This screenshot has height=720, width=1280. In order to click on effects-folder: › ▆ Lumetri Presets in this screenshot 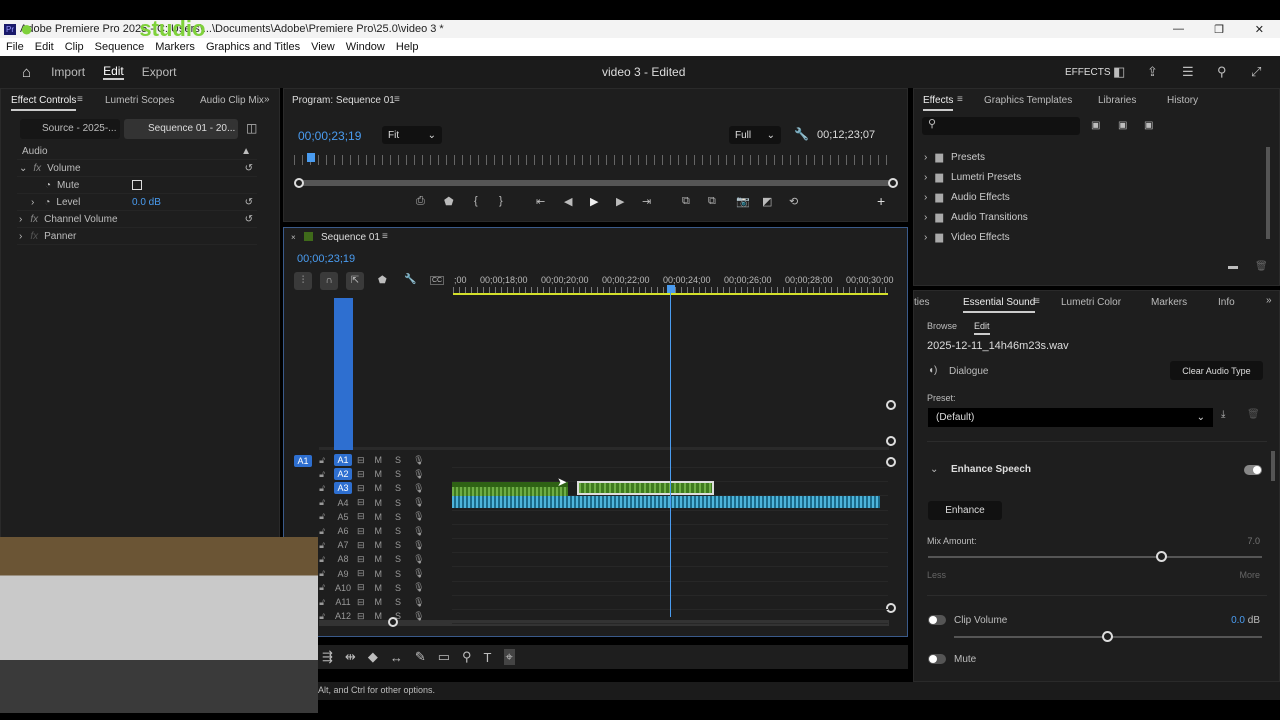, I will do `click(1094, 177)`.